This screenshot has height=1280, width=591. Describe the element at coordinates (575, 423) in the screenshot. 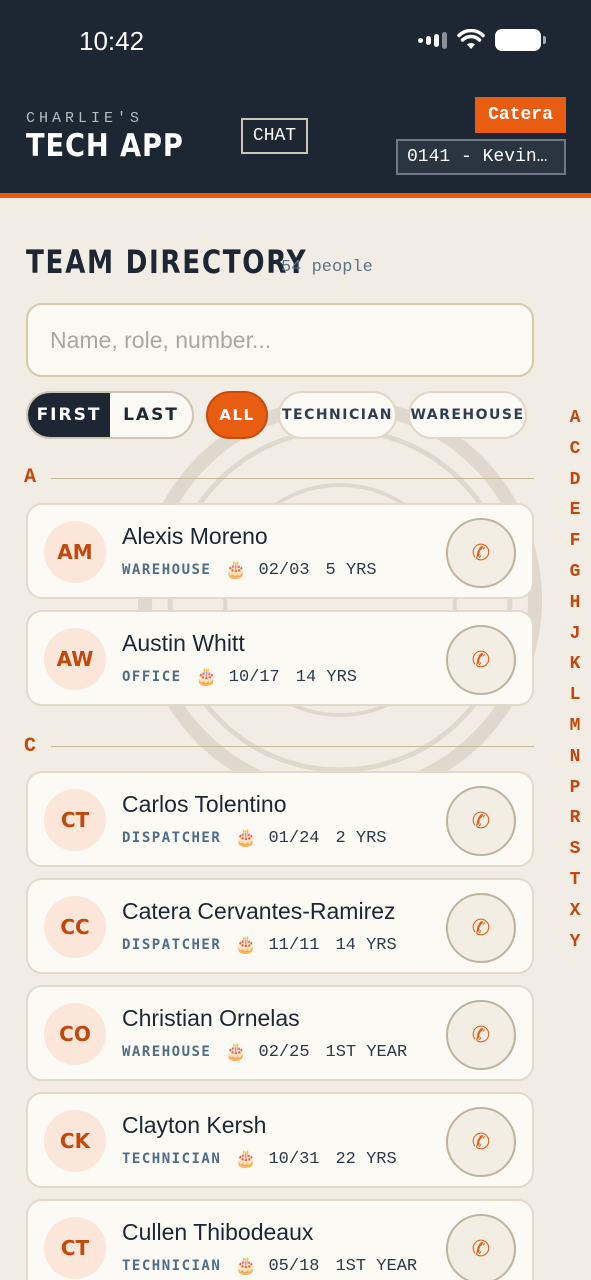

I see `index-letter: A` at that location.